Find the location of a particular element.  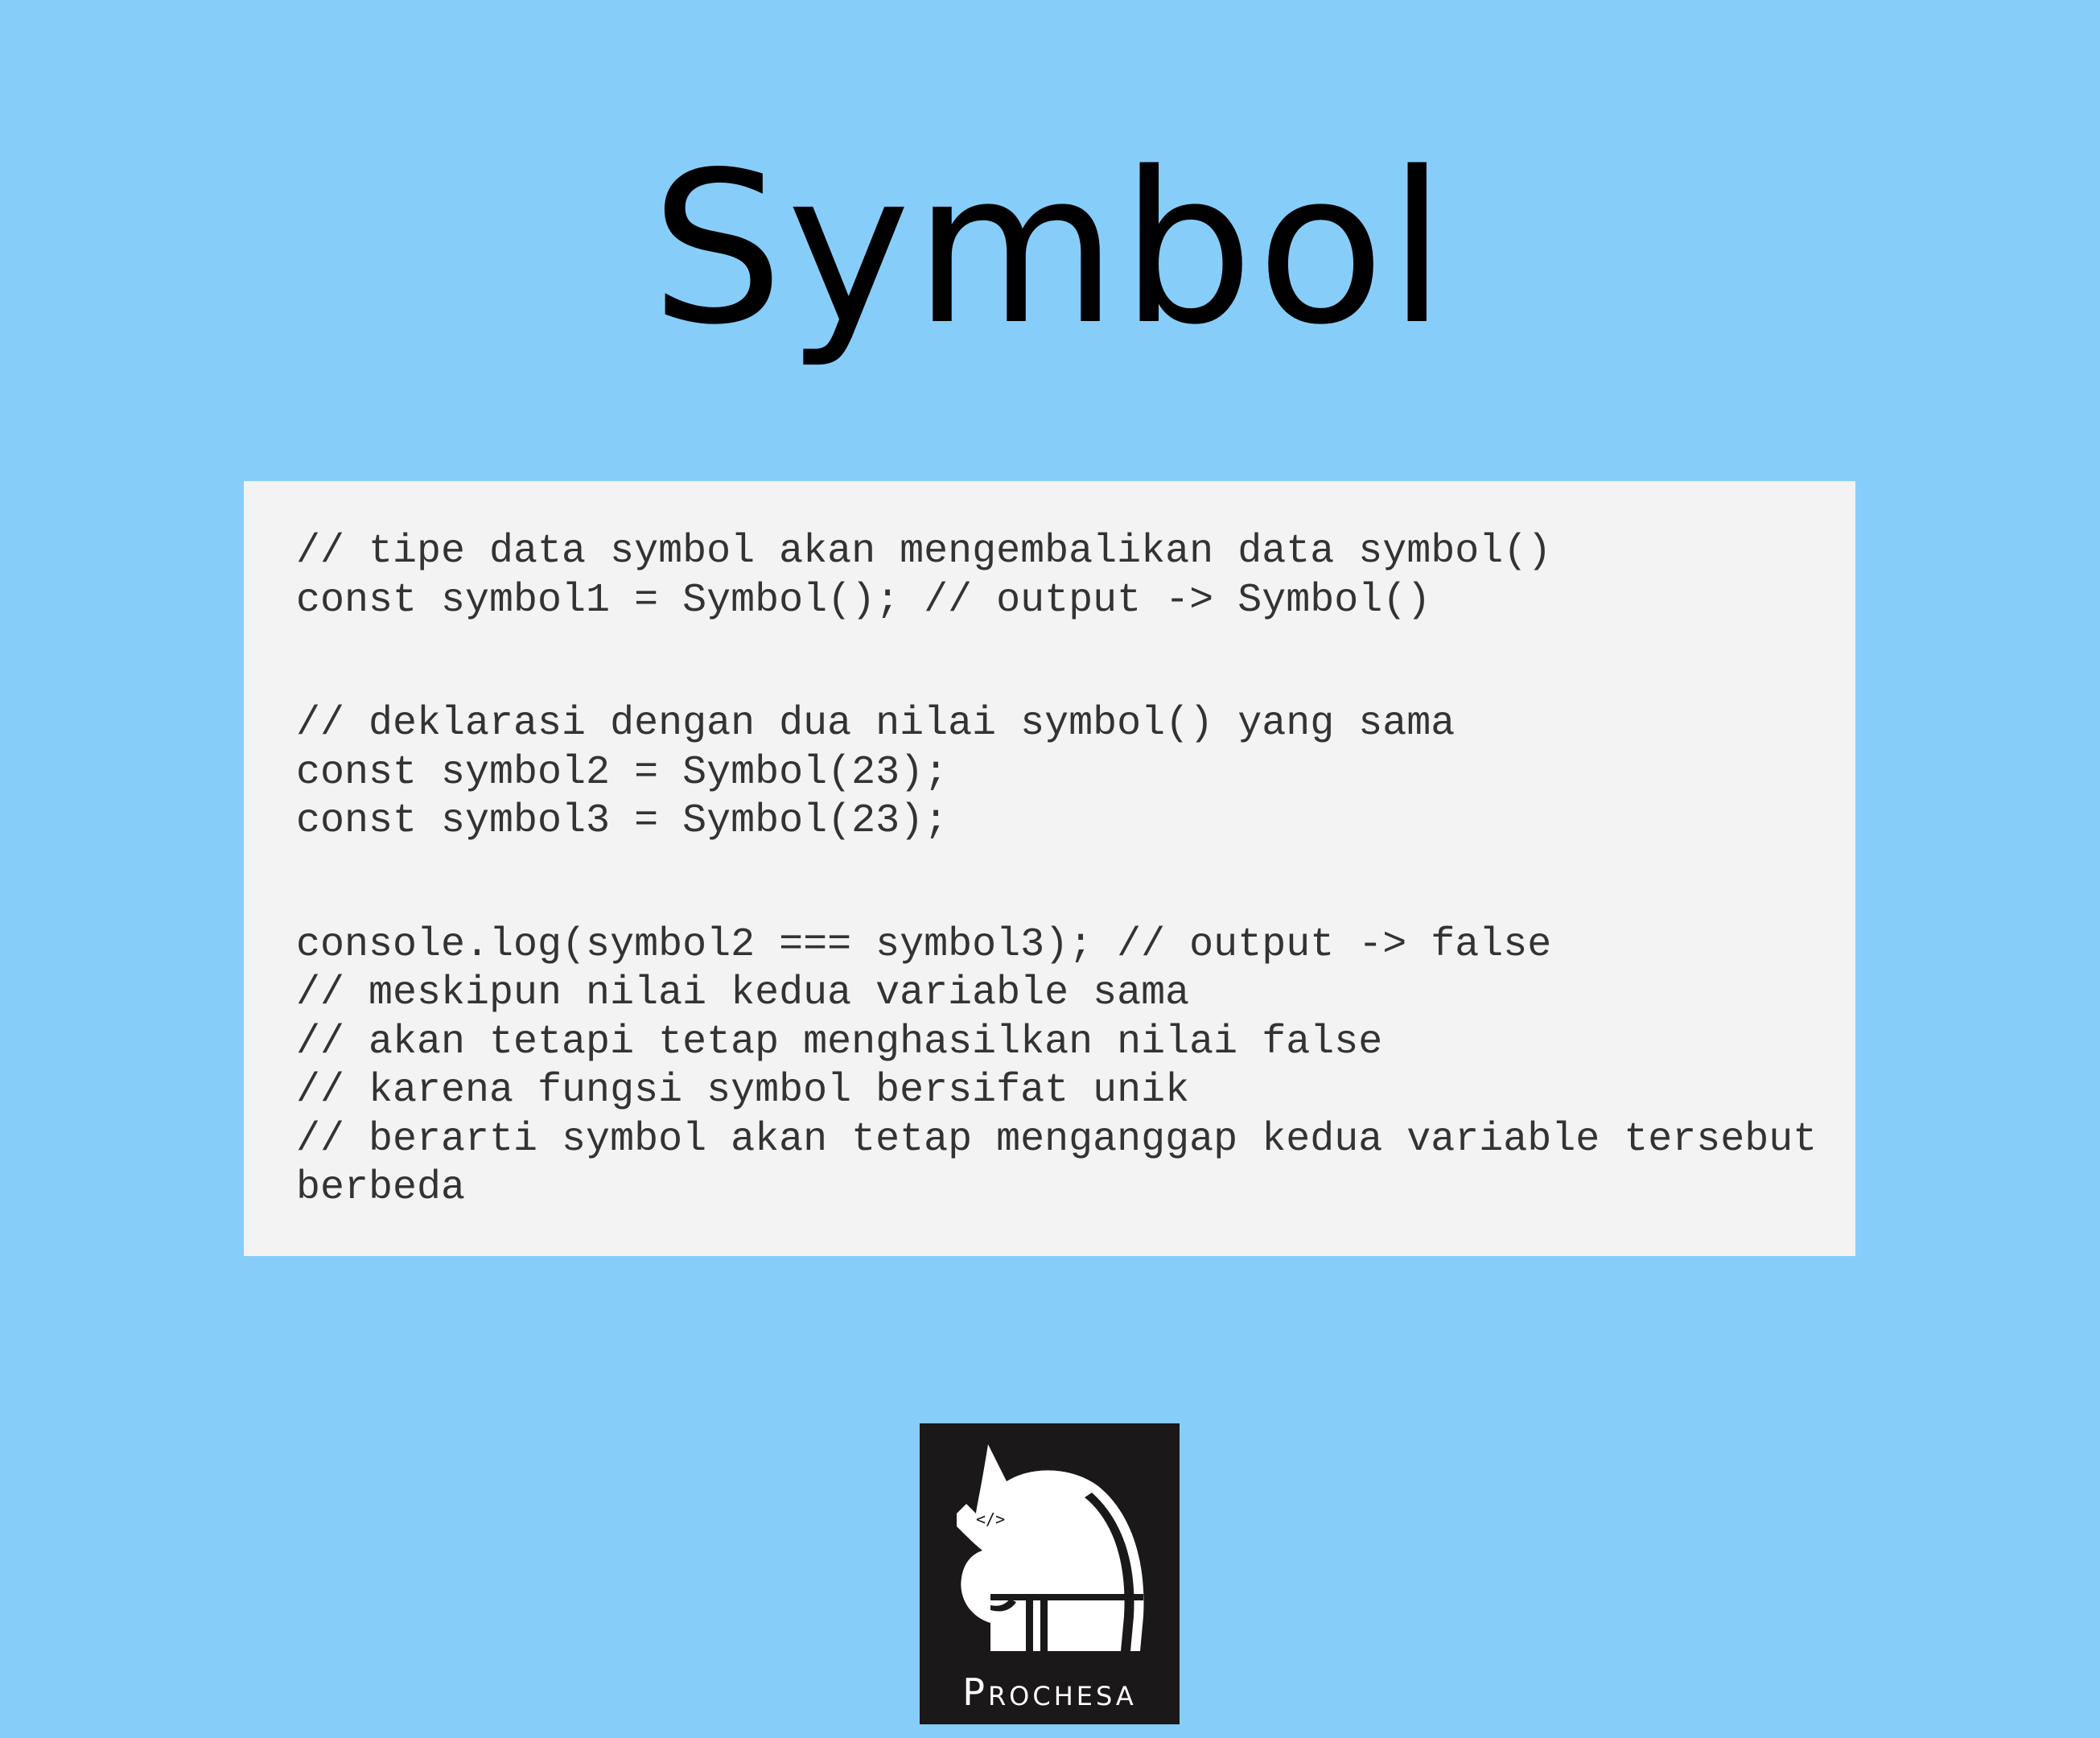

code-line: const symbol2 = Symbol(23); is located at coordinates (622, 772).